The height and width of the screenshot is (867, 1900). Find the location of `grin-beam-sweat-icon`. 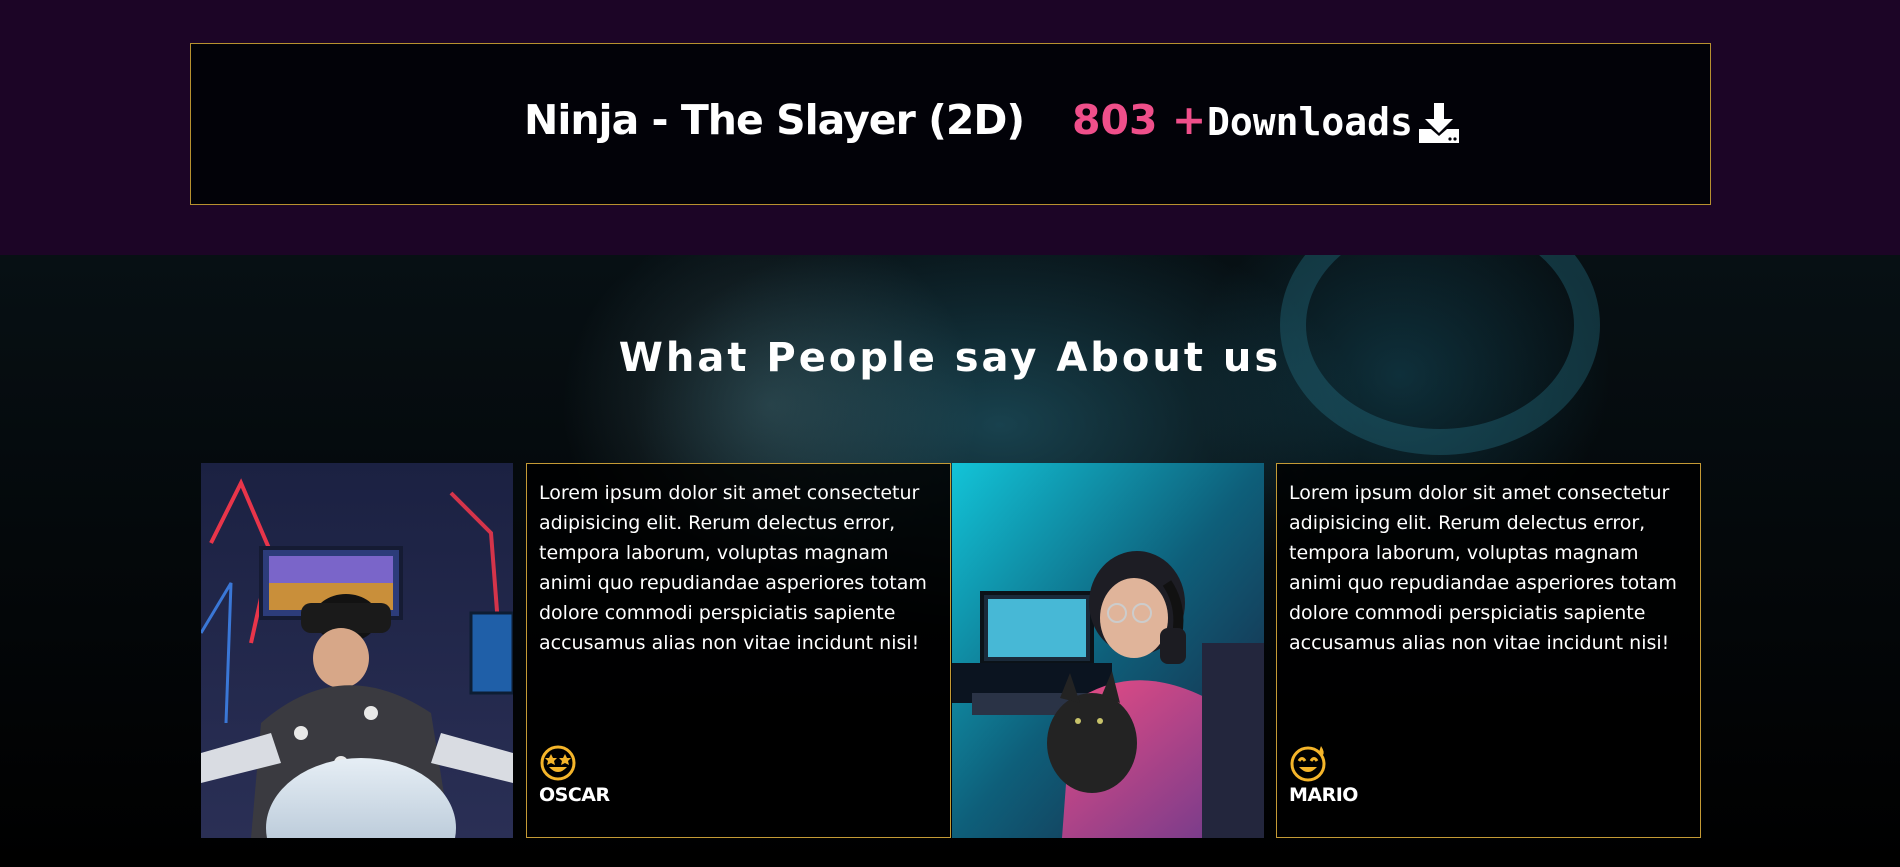

grin-beam-sweat-icon is located at coordinates (1308, 764).